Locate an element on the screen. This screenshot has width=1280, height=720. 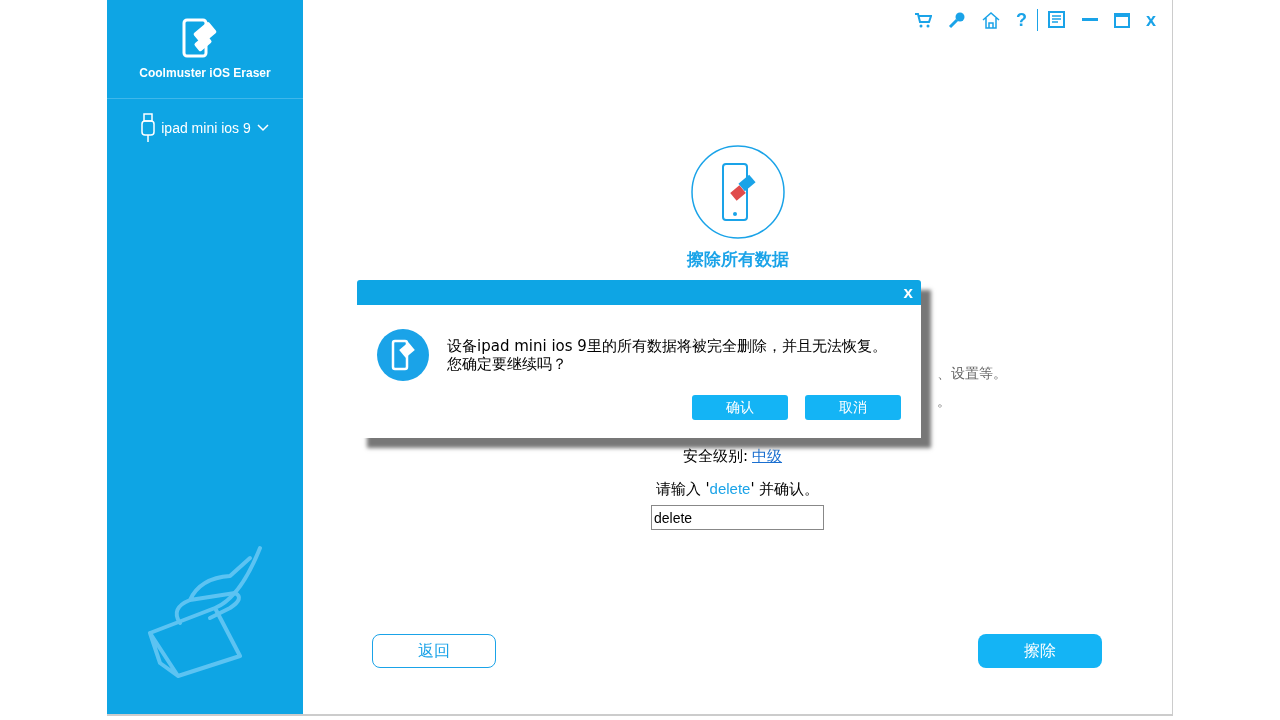
description-text: 。 is located at coordinates (944, 402).